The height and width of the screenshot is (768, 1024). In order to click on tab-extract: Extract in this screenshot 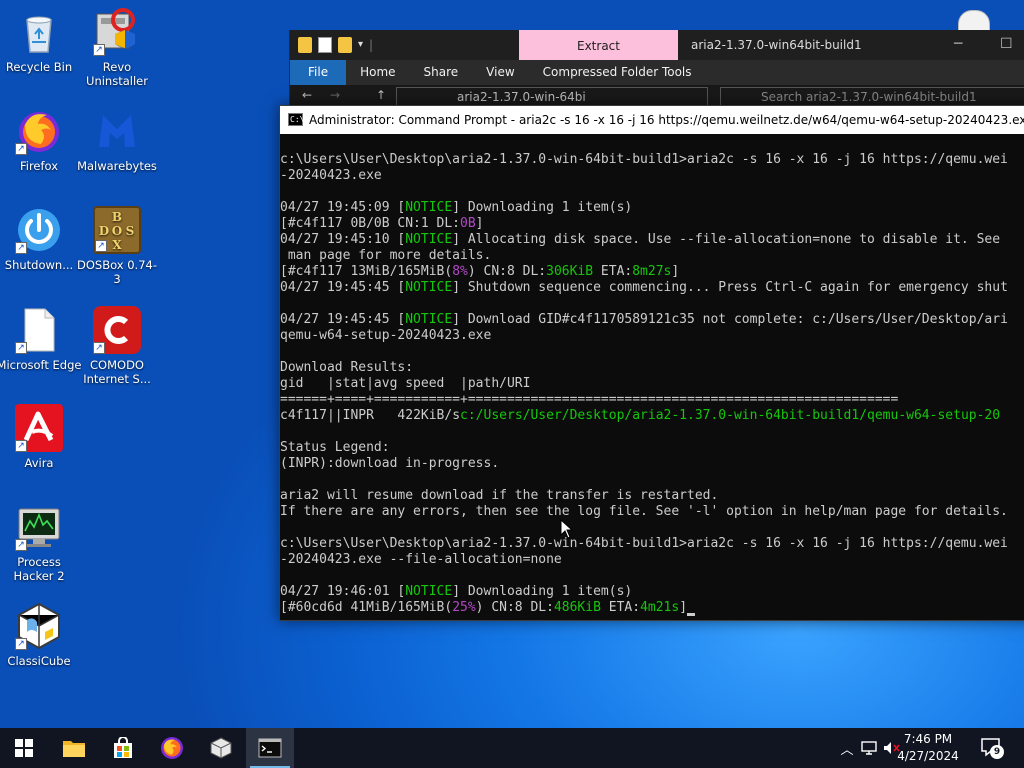, I will do `click(598, 45)`.